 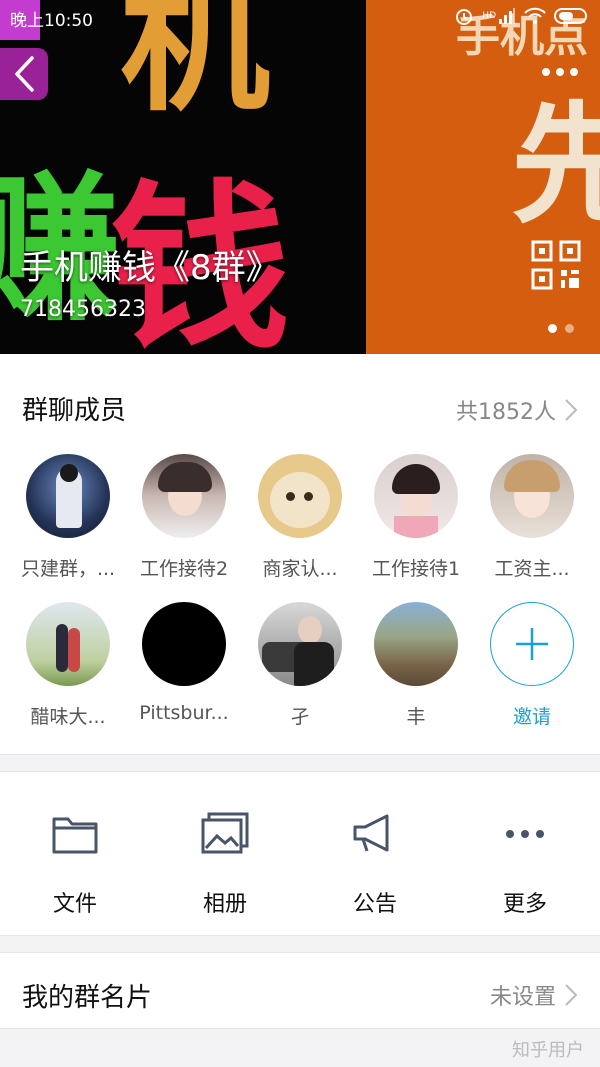 What do you see at coordinates (74, 904) in the screenshot?
I see `action-label: 文件` at bounding box center [74, 904].